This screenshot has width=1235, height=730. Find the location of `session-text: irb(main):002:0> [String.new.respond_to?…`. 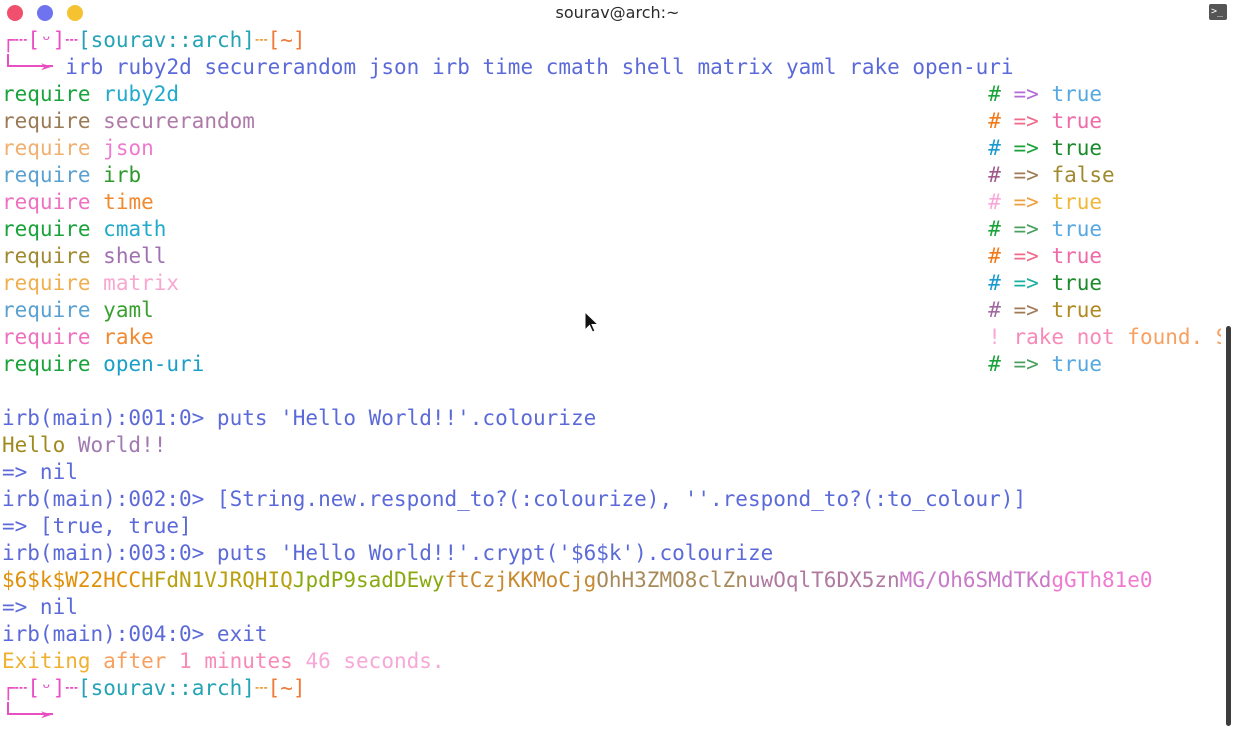

session-text: irb(main):002:0> [String.new.respond_to?… is located at coordinates (514, 499).